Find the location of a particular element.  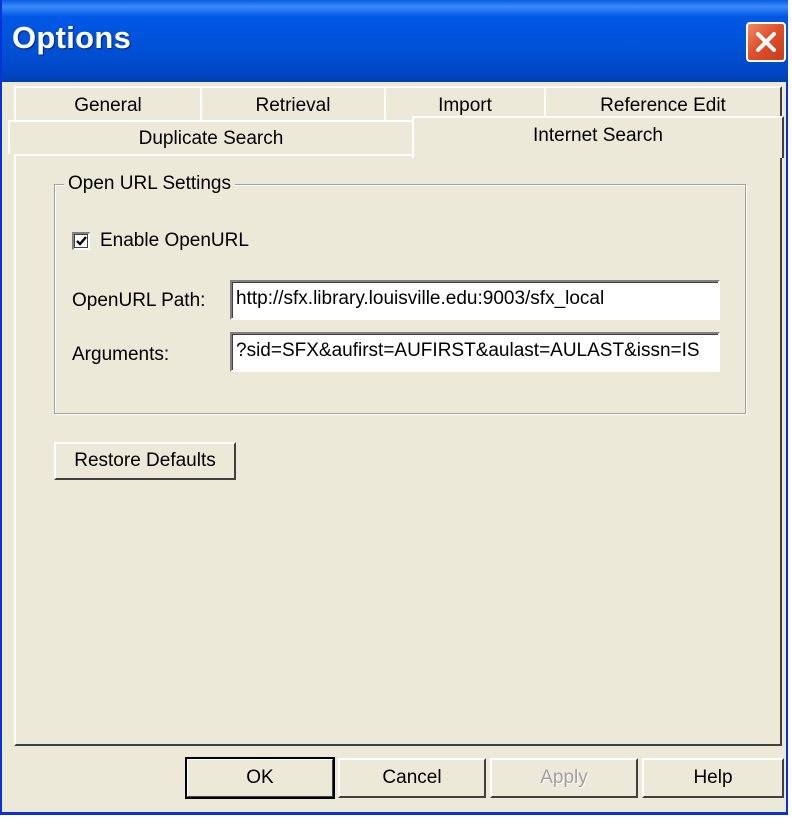

restore-defaults-label: Restore Defaults is located at coordinates (145, 460).